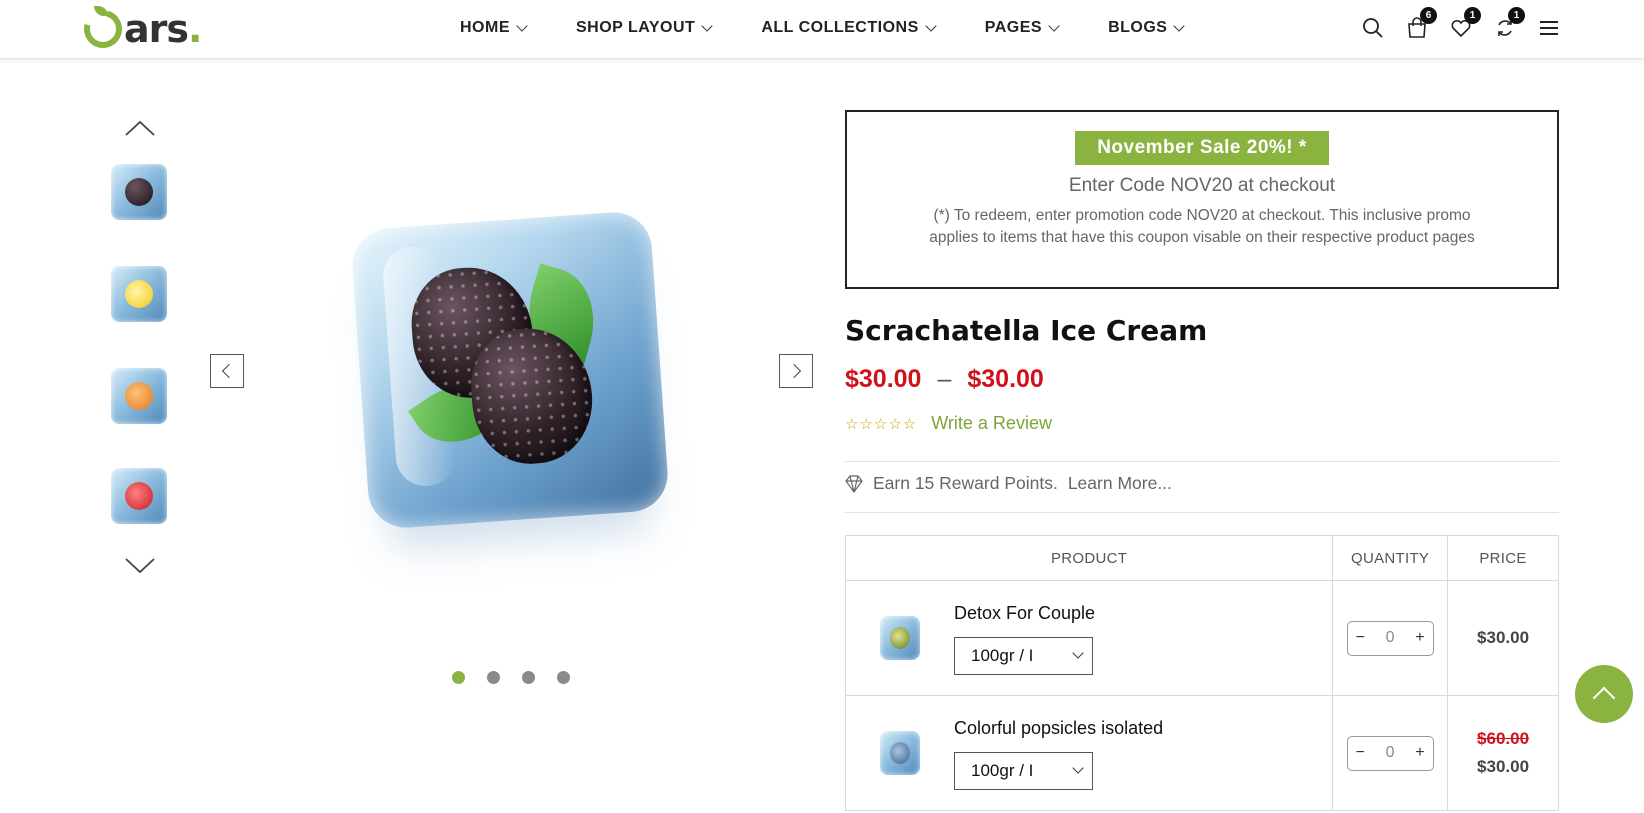 This screenshot has height=813, width=1644. What do you see at coordinates (1472, 15) in the screenshot?
I see `wishlist-count-badge: 1` at bounding box center [1472, 15].